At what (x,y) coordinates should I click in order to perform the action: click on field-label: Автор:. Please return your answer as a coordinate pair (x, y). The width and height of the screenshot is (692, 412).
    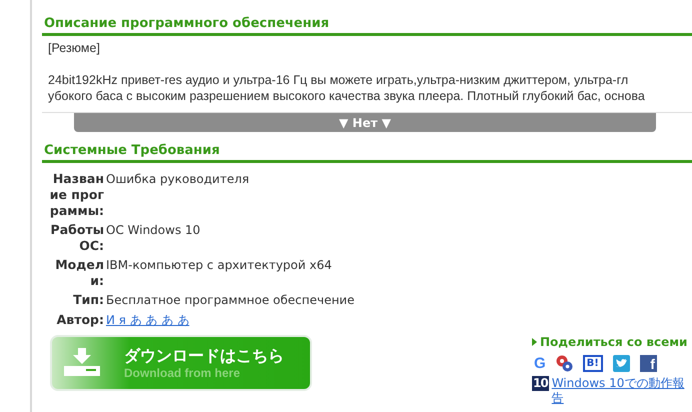
    Looking at the image, I should click on (80, 320).